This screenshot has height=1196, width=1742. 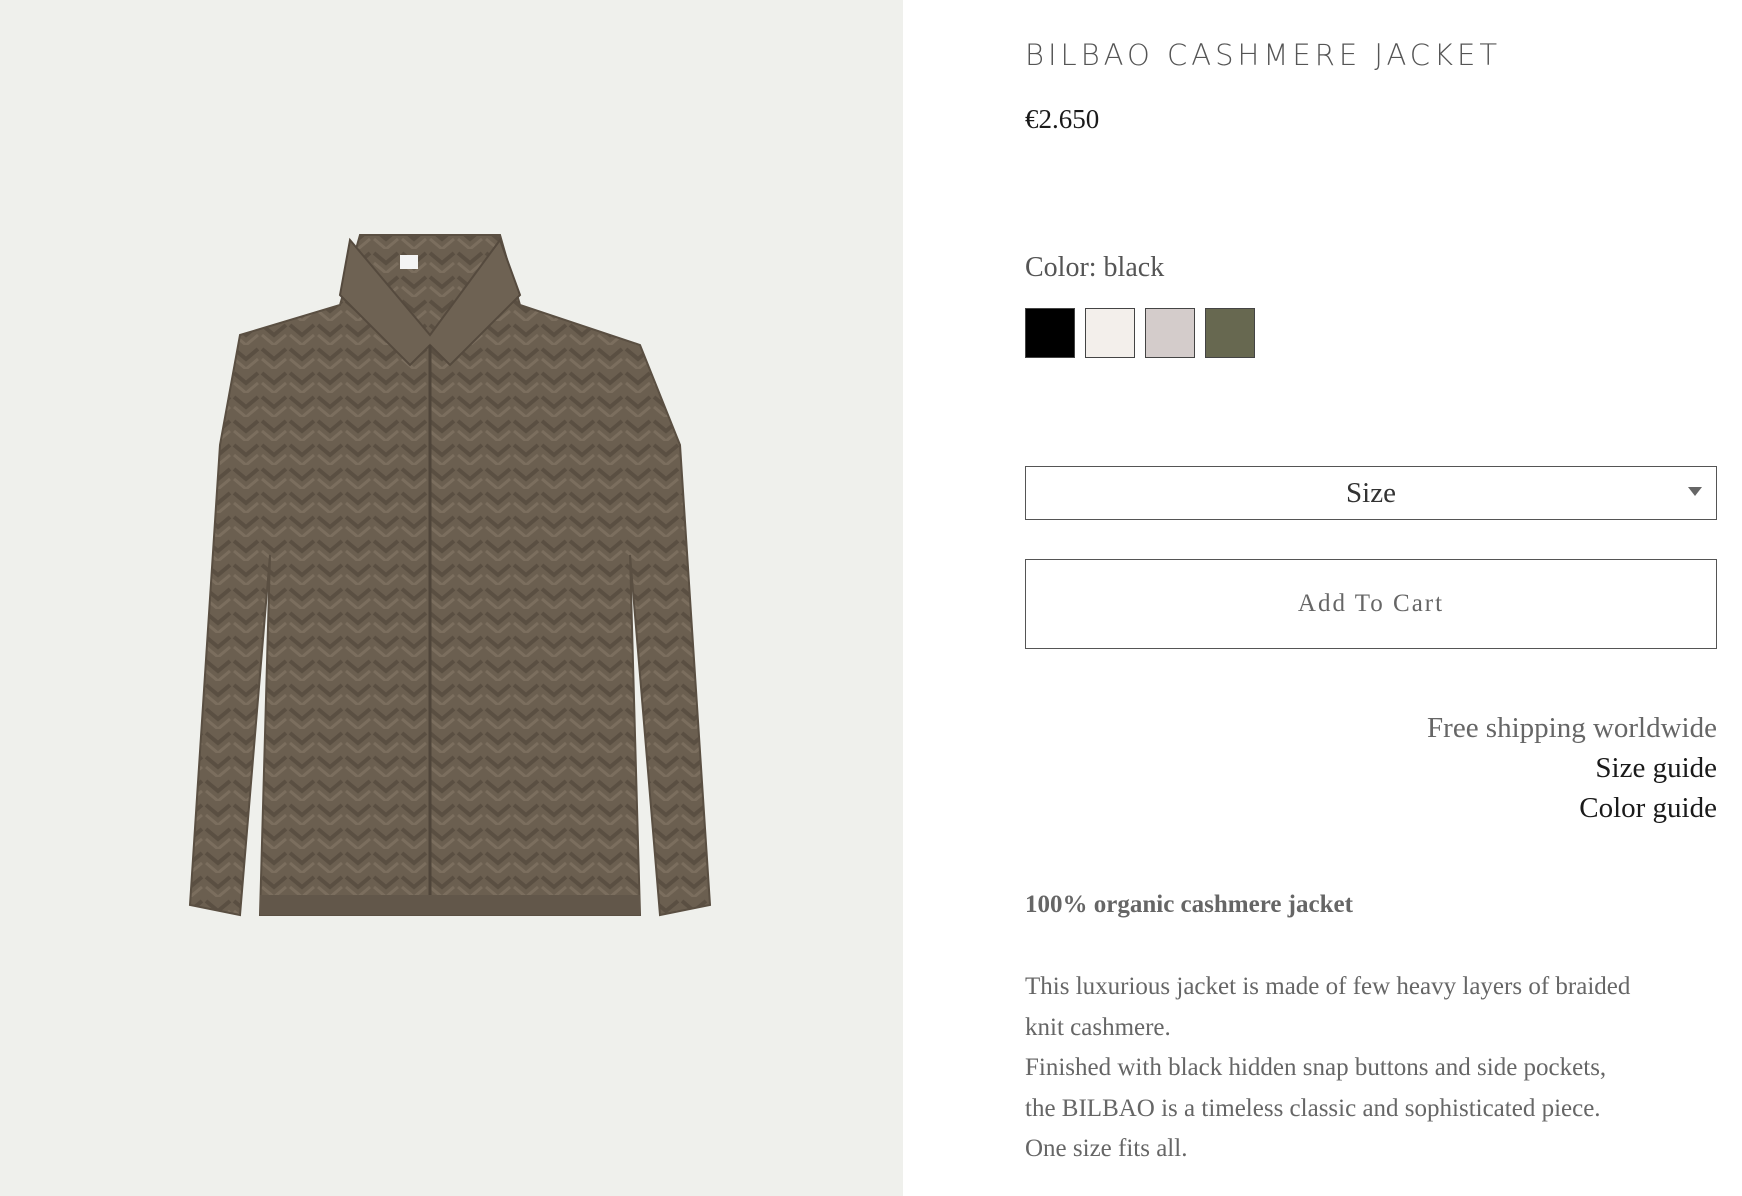 I want to click on size-guide-link: Size guide, so click(x=1572, y=768).